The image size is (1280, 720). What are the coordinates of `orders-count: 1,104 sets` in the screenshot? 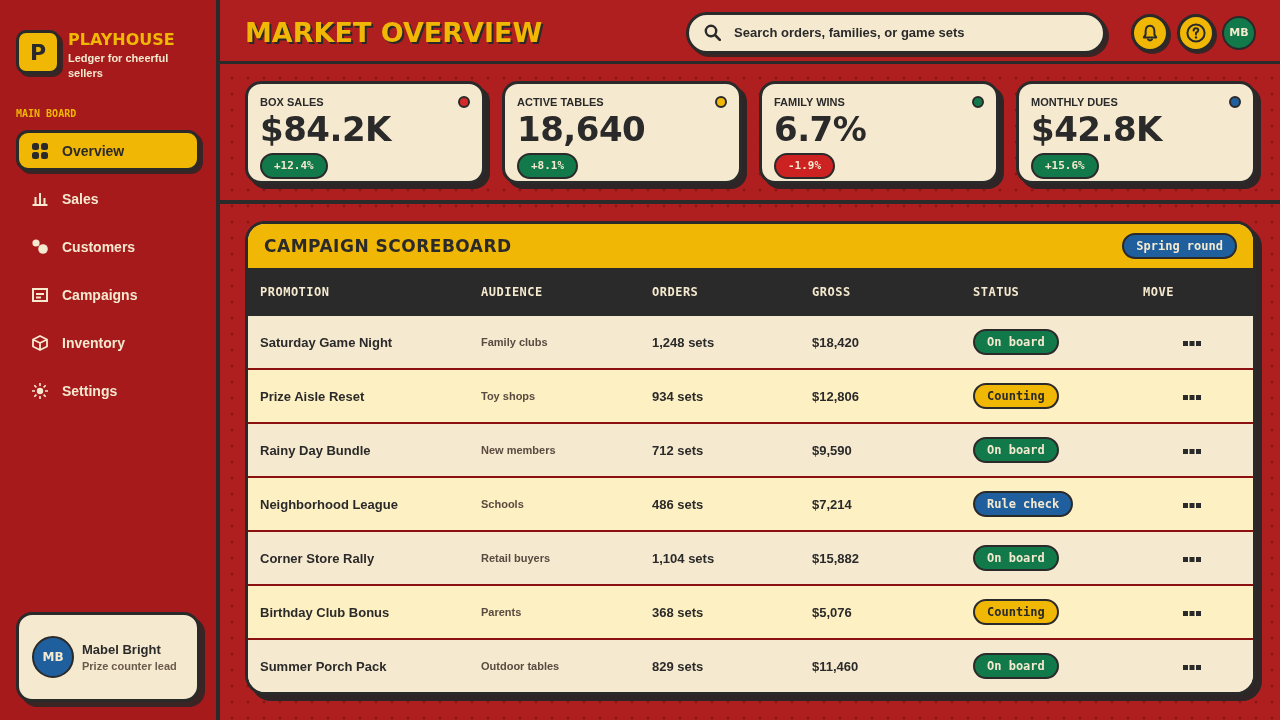 It's located at (683, 558).